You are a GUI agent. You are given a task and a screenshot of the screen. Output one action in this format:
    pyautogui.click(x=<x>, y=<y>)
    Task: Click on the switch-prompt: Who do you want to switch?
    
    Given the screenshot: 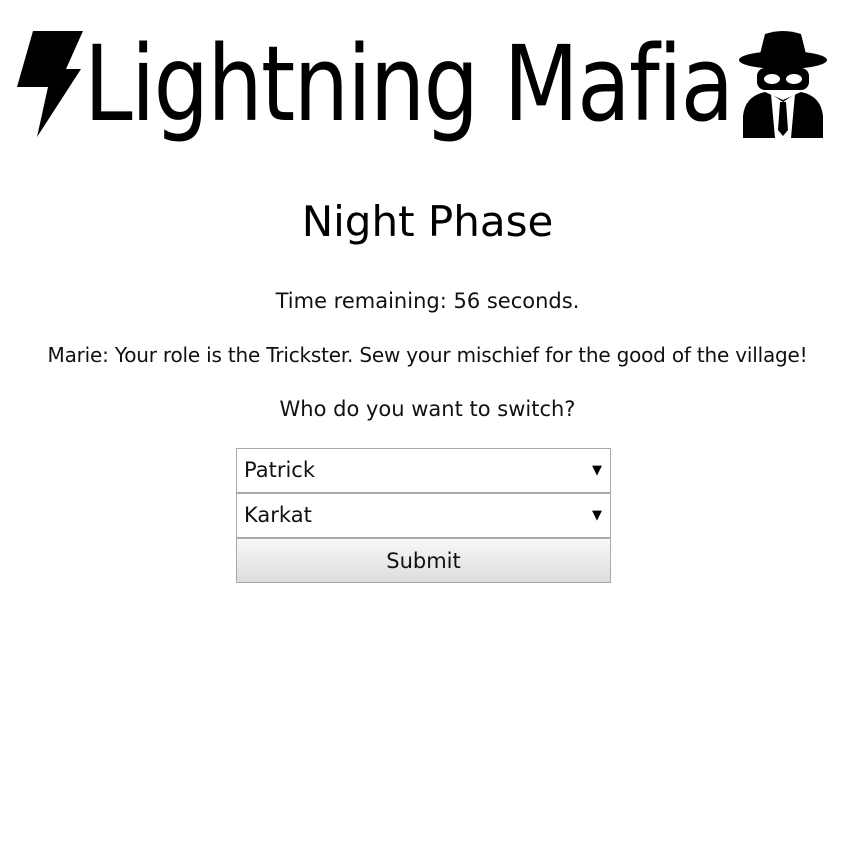 What is the action you would take?
    pyautogui.click(x=427, y=409)
    